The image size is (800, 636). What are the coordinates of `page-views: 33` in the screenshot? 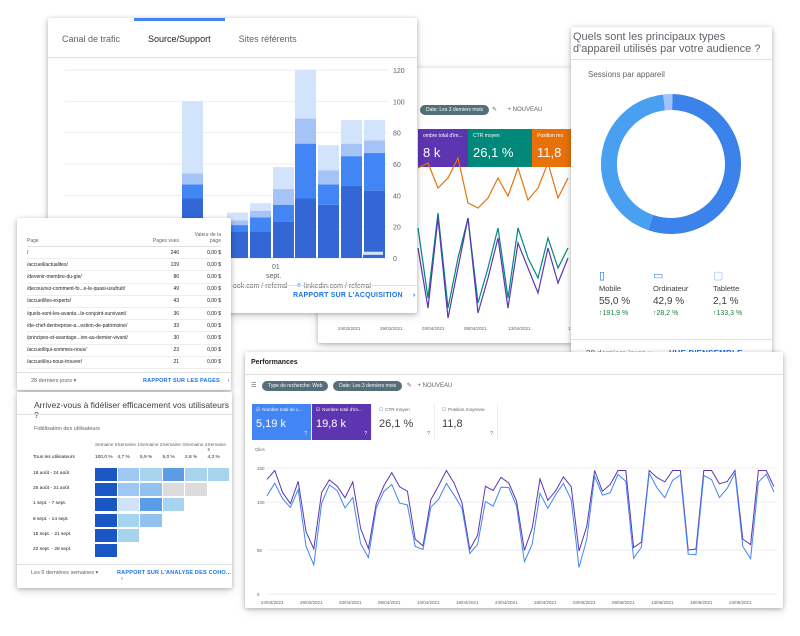 It's located at (165, 326).